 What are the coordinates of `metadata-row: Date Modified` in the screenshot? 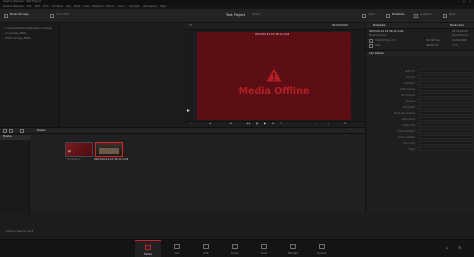 It's located at (420, 131).